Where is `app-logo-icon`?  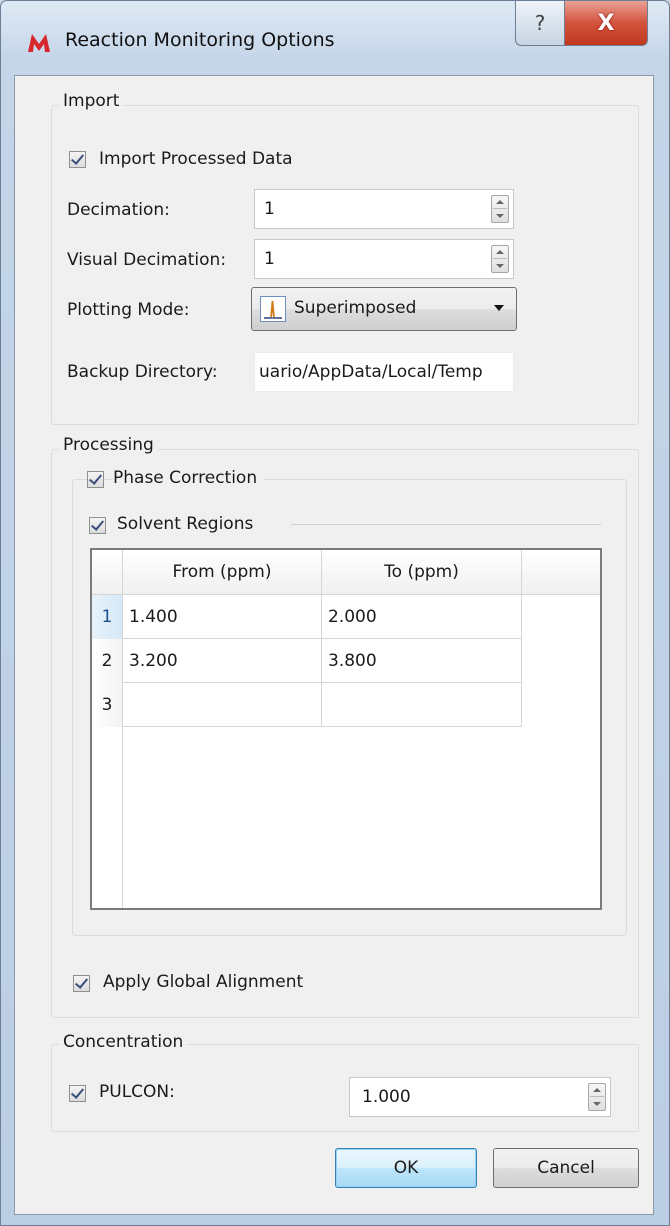 app-logo-icon is located at coordinates (39, 43).